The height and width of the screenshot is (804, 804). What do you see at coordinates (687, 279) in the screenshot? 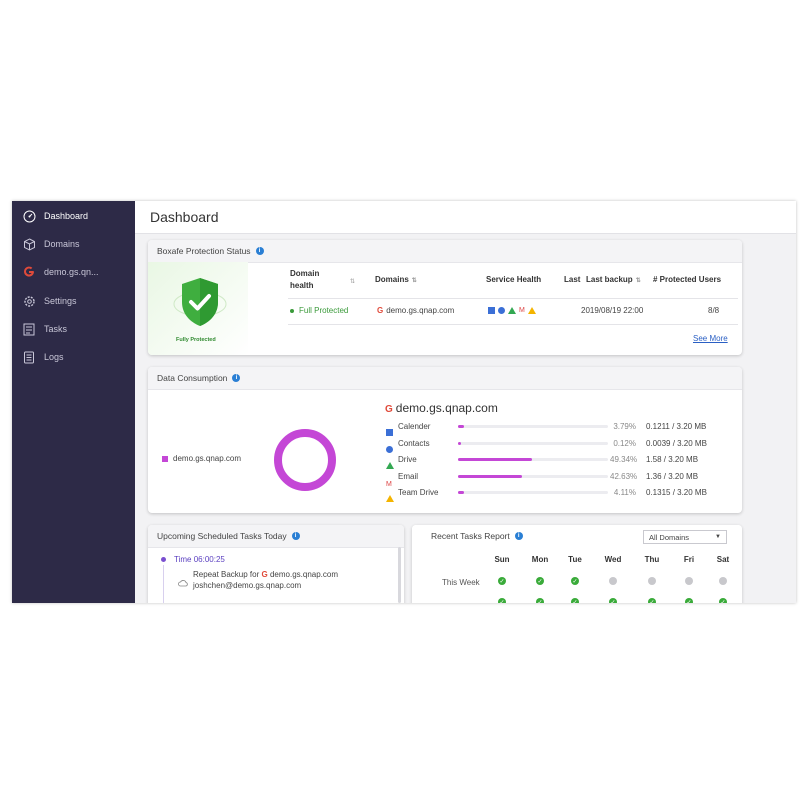
I see `col-header-protected-users: # Protected Users` at bounding box center [687, 279].